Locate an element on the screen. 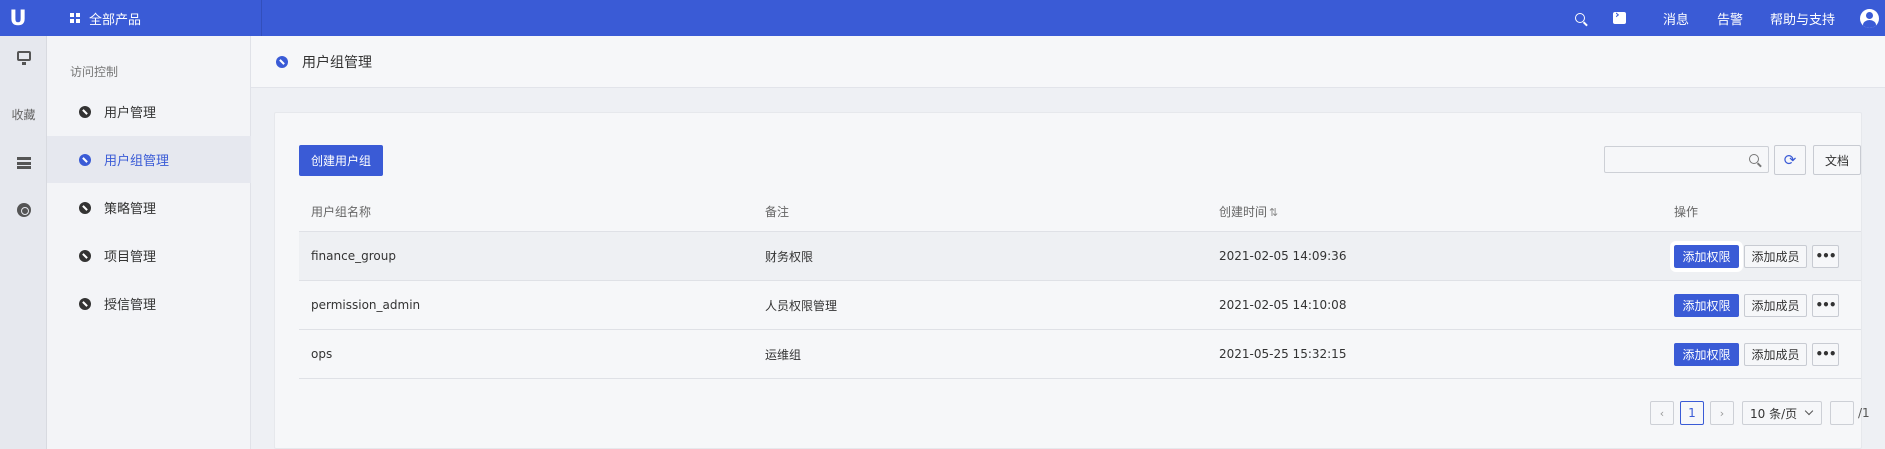 Image resolution: width=1885 pixels, height=449 pixels. page-title: 用户组管理 is located at coordinates (337, 62).